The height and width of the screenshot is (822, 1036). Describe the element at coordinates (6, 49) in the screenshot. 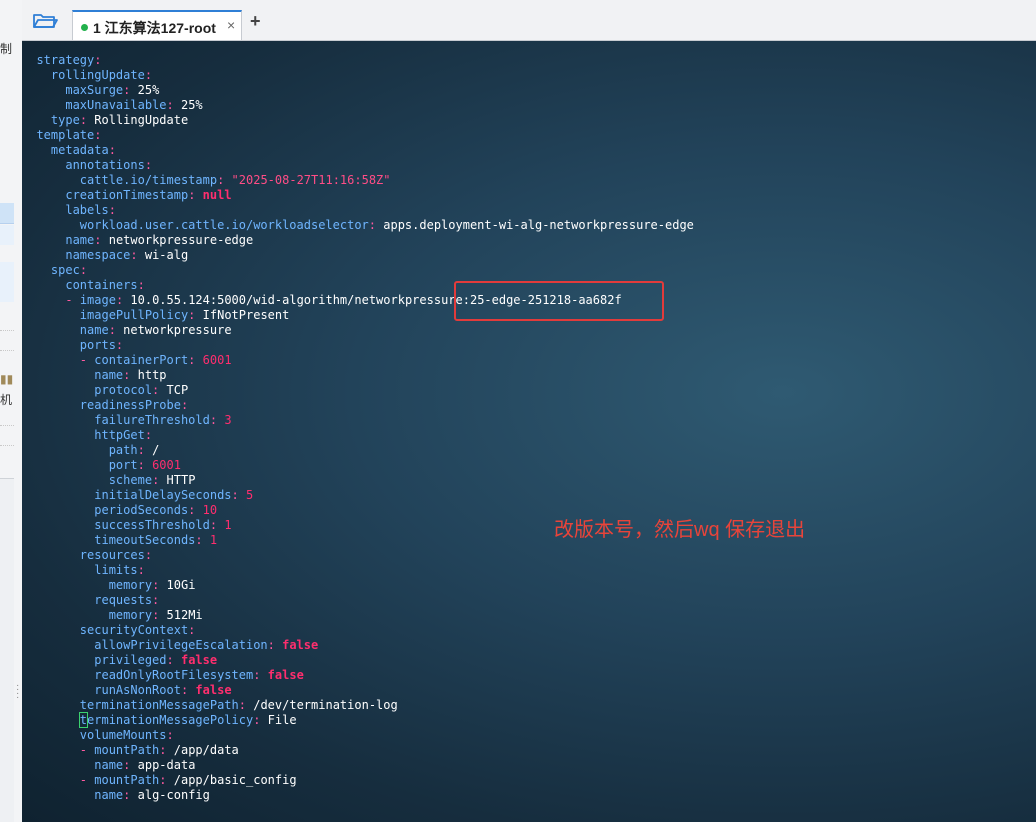

I see `sidebar-text-top: 制` at that location.